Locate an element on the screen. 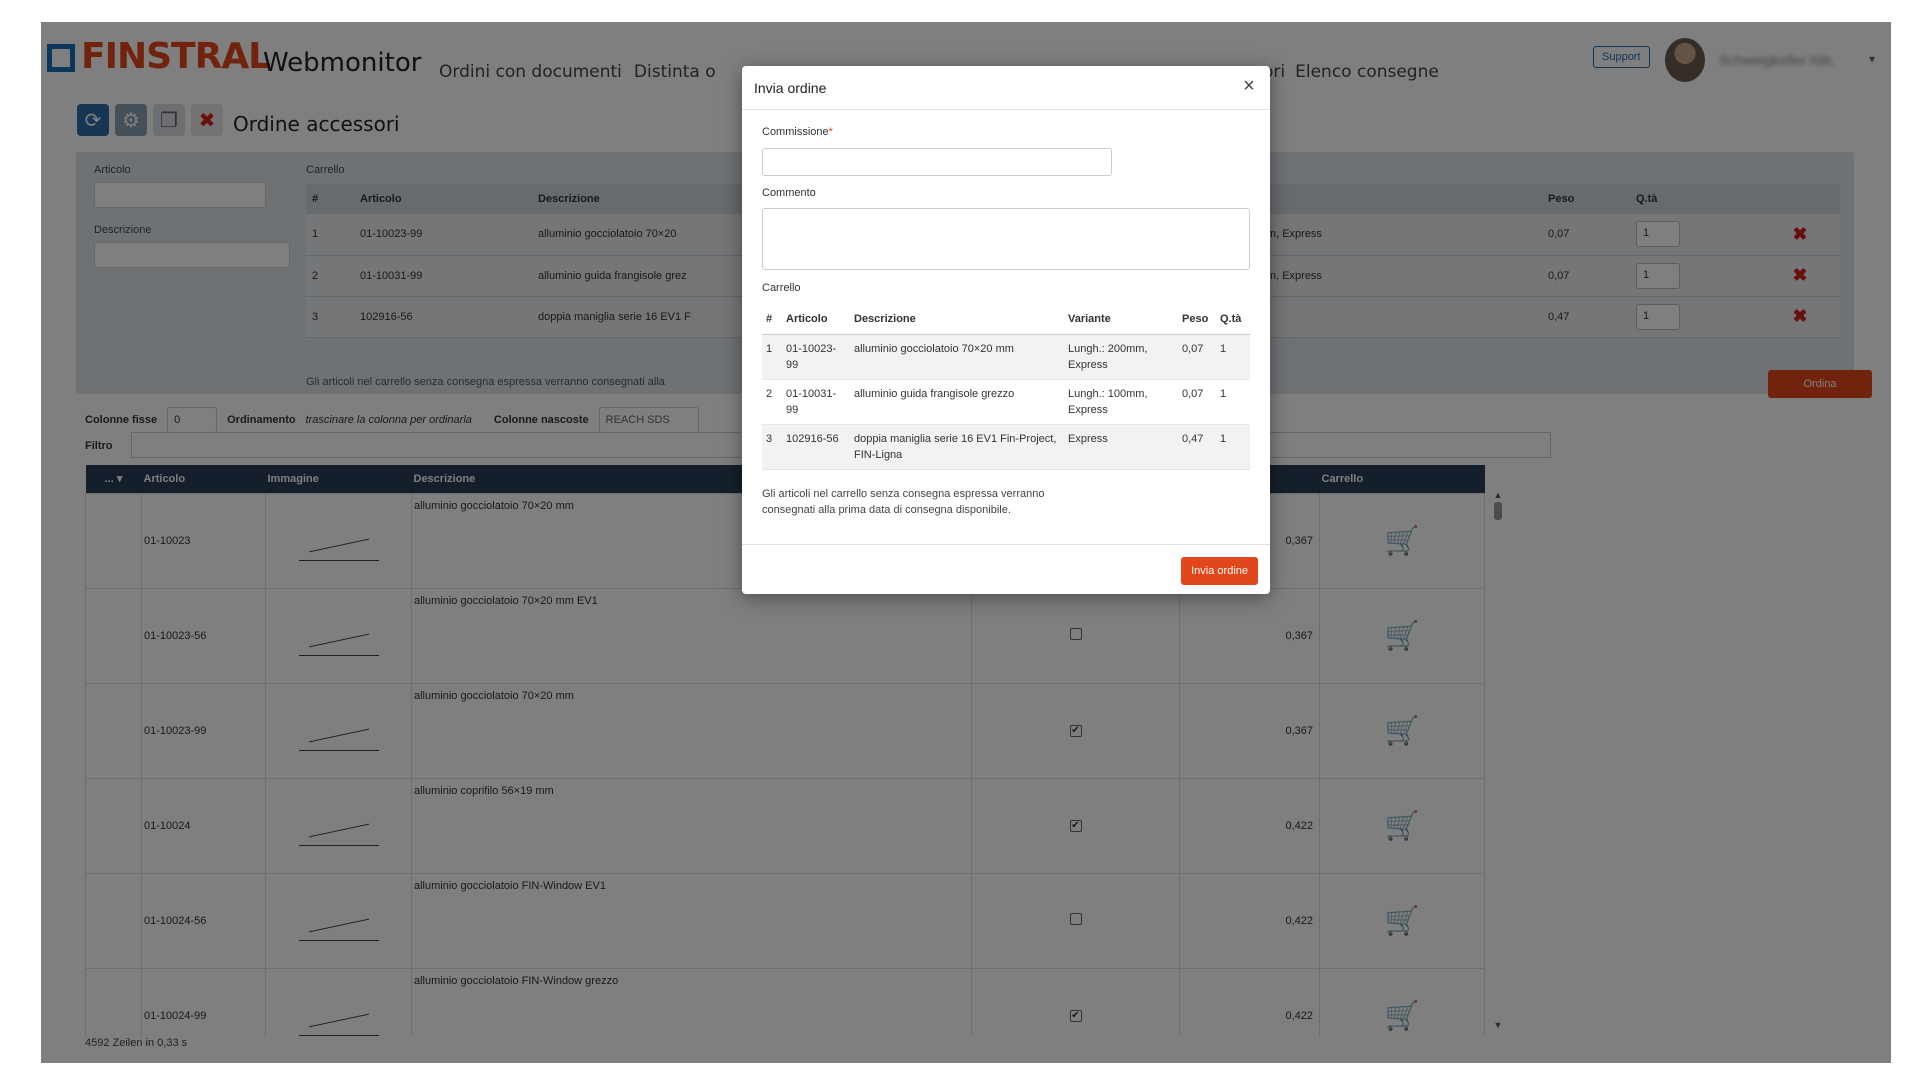  dialog-col-number: # is located at coordinates (772, 319).